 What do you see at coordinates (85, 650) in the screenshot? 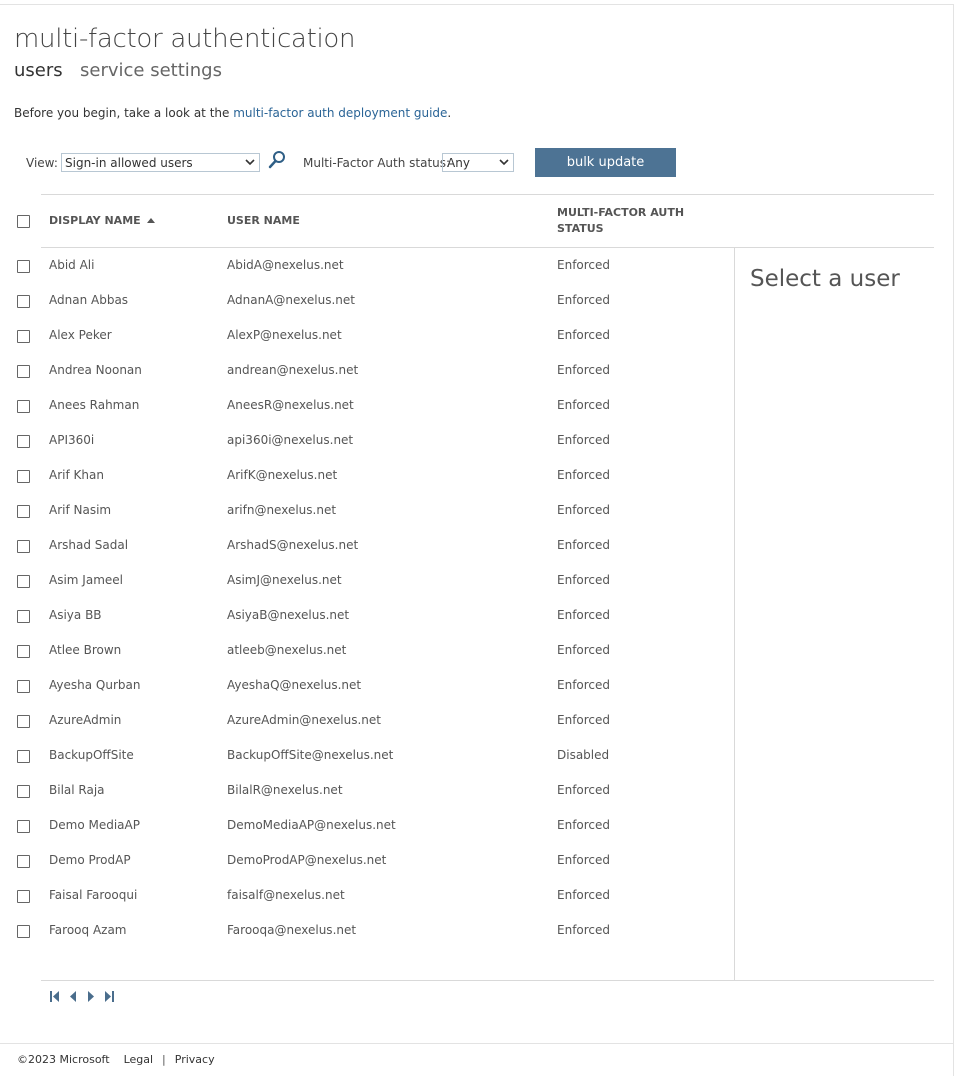
I see `display-name-cell: Atlee Brown` at bounding box center [85, 650].